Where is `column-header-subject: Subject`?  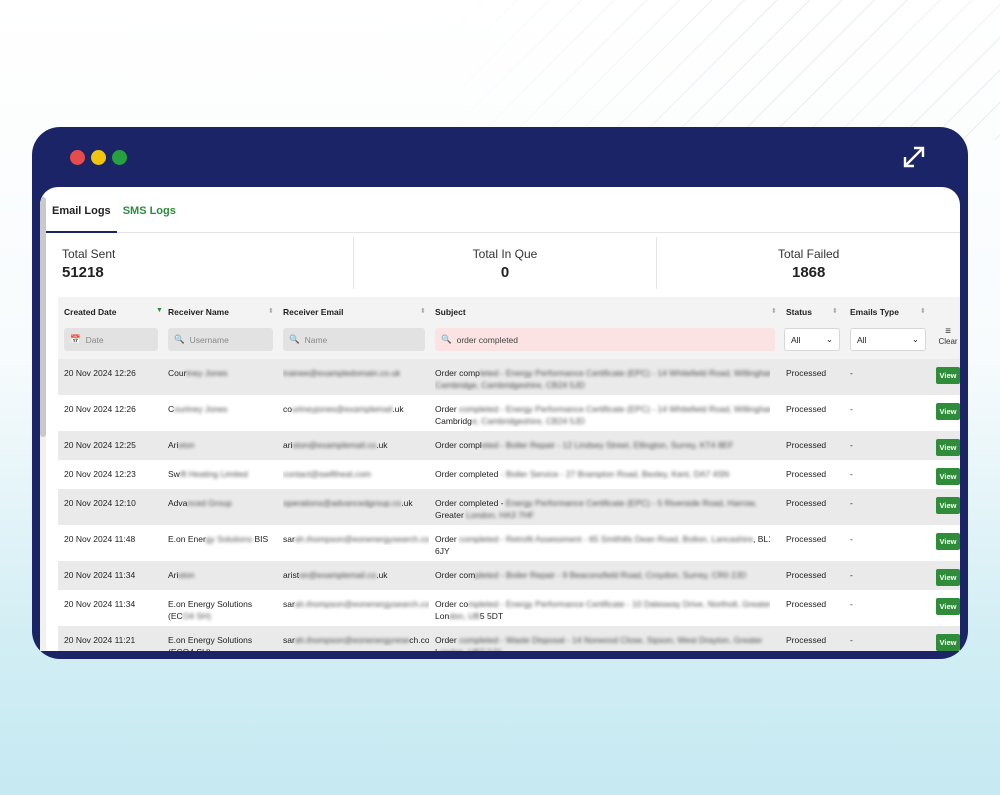
column-header-subject: Subject is located at coordinates (450, 312).